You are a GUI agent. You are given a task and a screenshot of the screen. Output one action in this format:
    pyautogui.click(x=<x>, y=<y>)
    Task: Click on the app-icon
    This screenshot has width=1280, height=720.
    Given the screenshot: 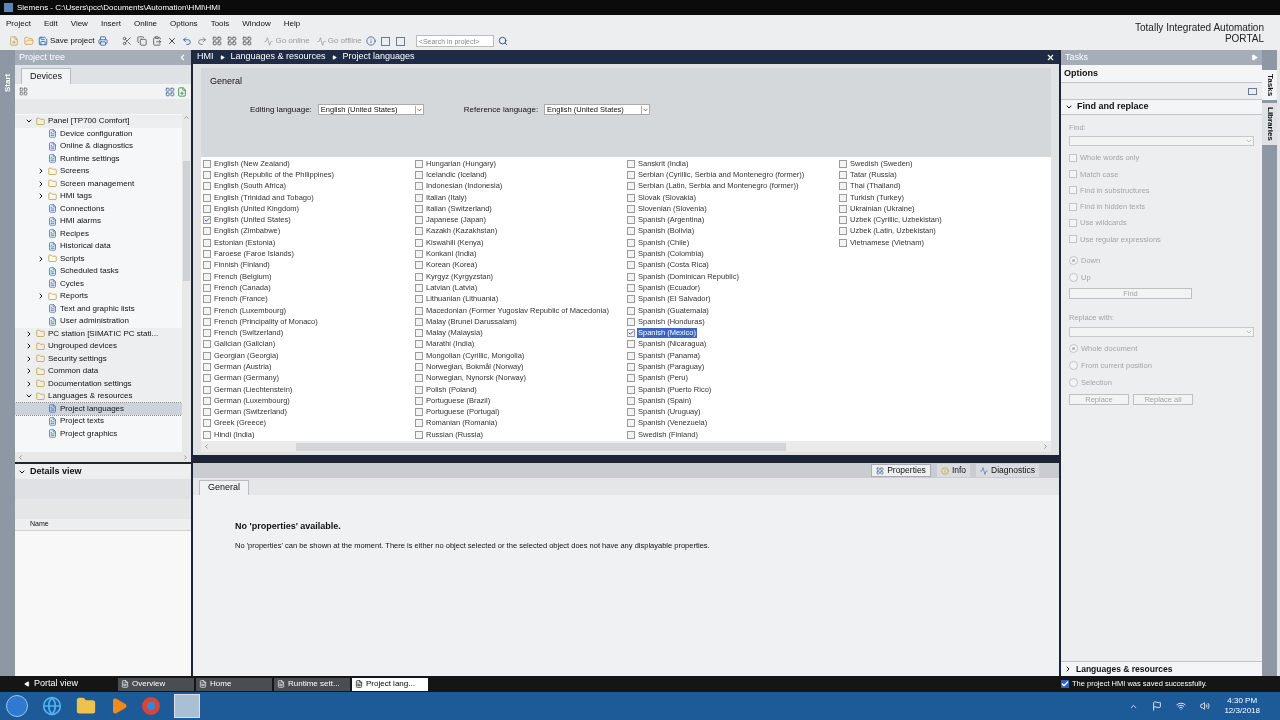 What is the action you would take?
    pyautogui.click(x=187, y=706)
    